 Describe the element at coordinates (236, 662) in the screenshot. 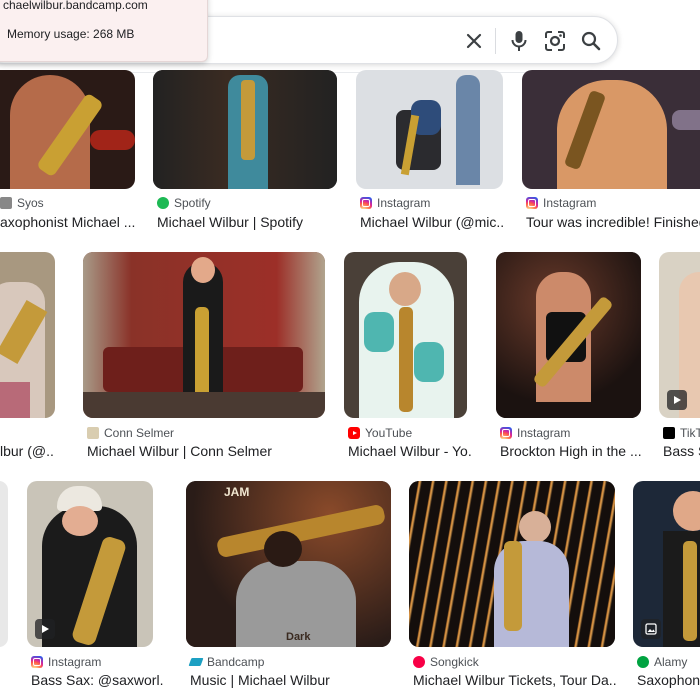

I see `result-source-label: Bandcamp` at that location.